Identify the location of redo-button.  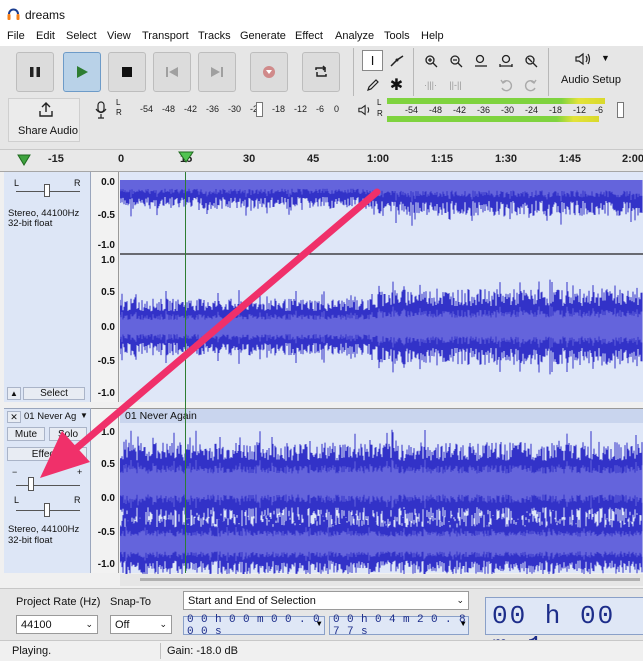
(530, 84).